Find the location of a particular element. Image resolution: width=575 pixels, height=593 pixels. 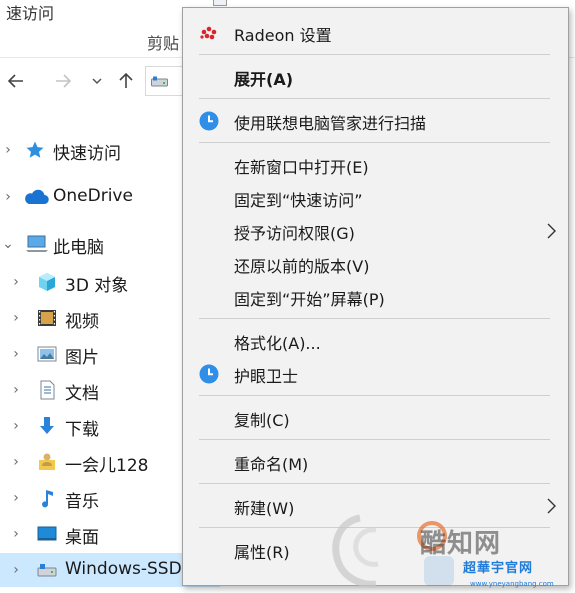

recent-locations-button is located at coordinates (97, 81).